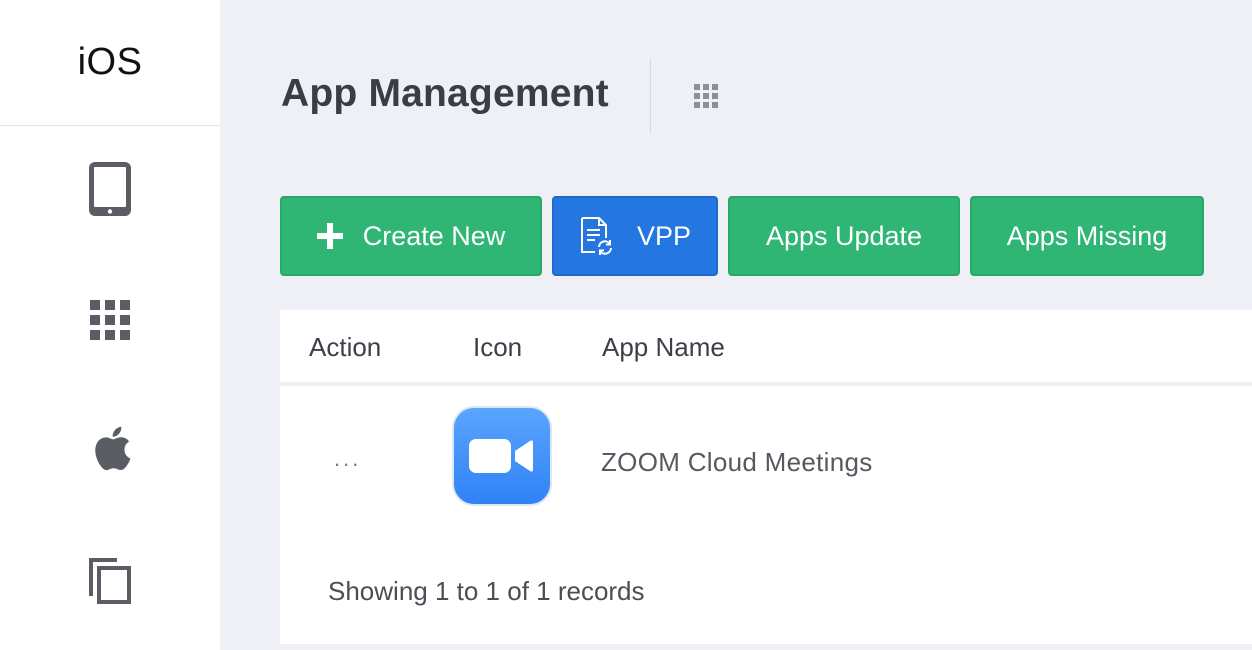  Describe the element at coordinates (635, 236) in the screenshot. I see `vpp-button: VPP` at that location.